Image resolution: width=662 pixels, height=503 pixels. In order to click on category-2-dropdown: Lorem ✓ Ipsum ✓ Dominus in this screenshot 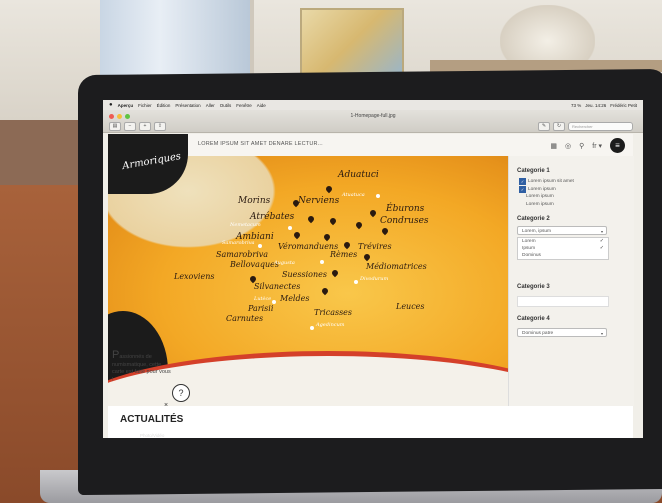, I will do `click(563, 248)`.